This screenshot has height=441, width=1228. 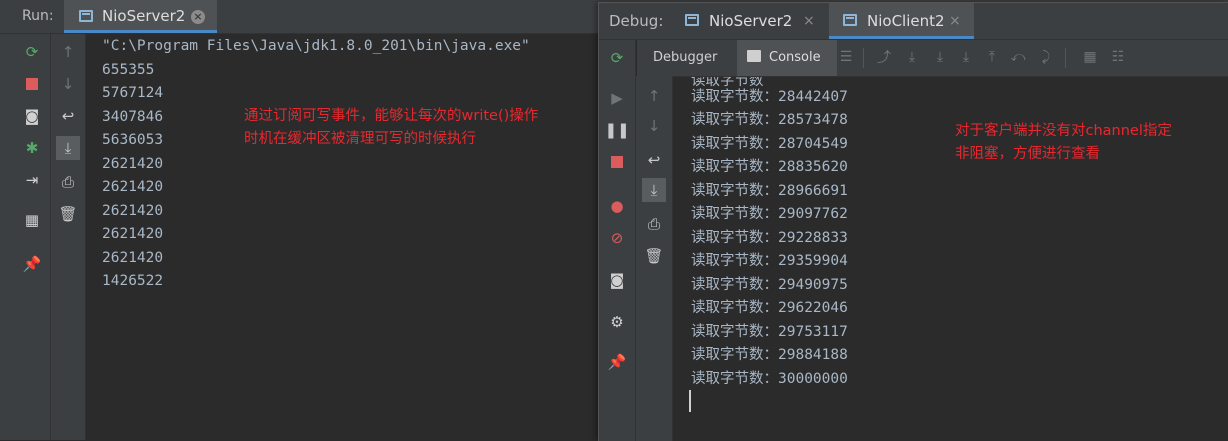 I want to click on output-line: 读取字节数：29884188, so click(x=769, y=355).